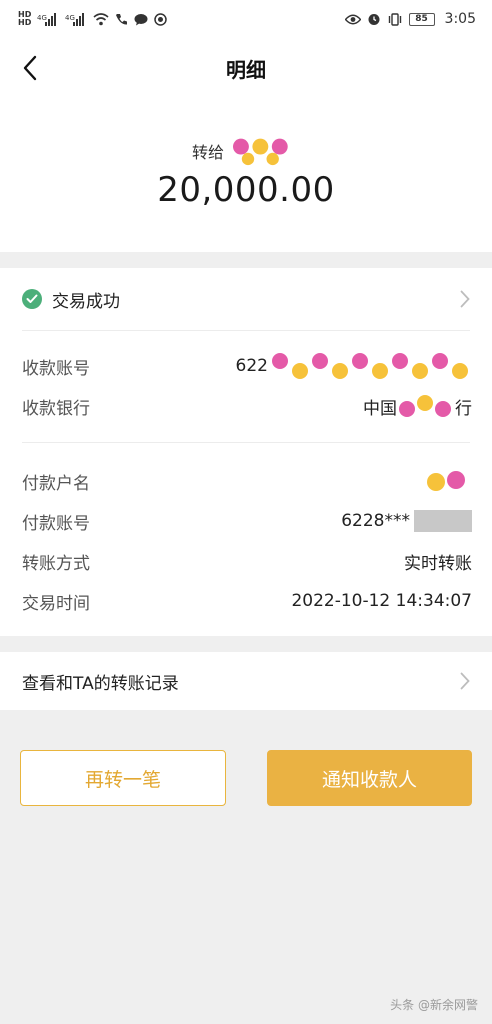 This screenshot has height=1024, width=492. I want to click on payee-account-prefix: 622, so click(251, 366).